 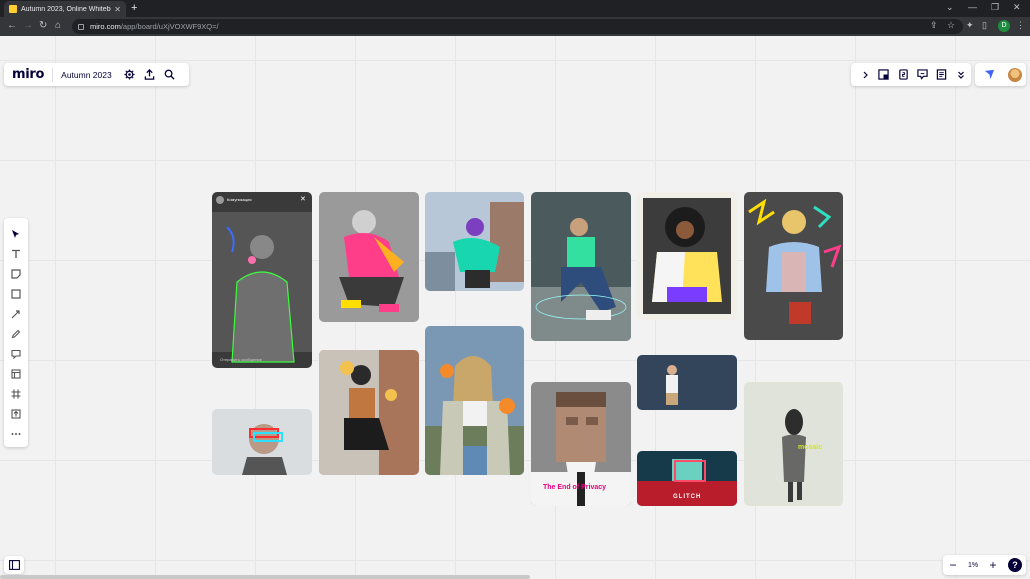 I want to click on chevron-right-icon, so click(x=864, y=75).